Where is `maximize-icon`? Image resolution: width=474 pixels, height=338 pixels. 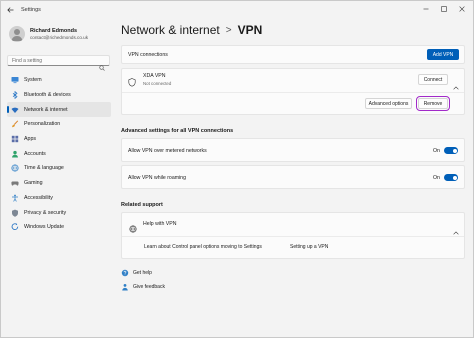
maximize-icon is located at coordinates (444, 9).